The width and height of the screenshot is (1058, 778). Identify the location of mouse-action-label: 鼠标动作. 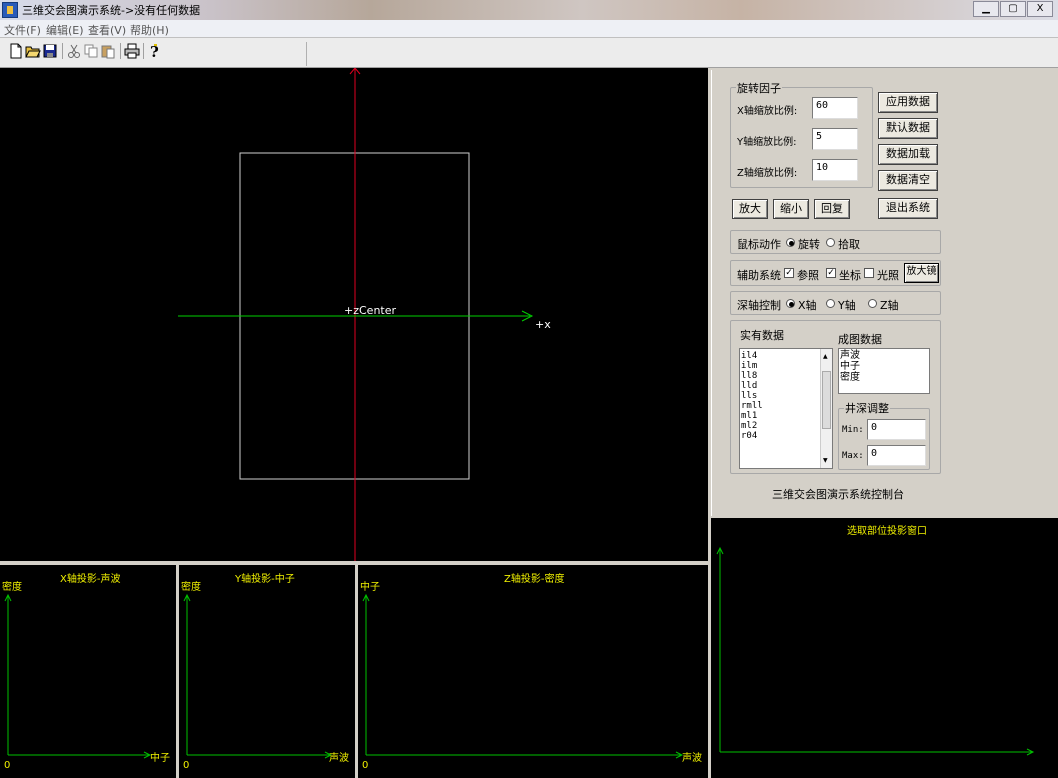
(759, 244).